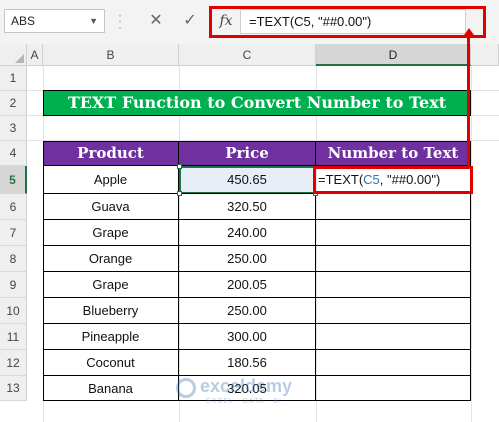 The width and height of the screenshot is (499, 422). I want to click on close-icon: ✕, so click(156, 21).